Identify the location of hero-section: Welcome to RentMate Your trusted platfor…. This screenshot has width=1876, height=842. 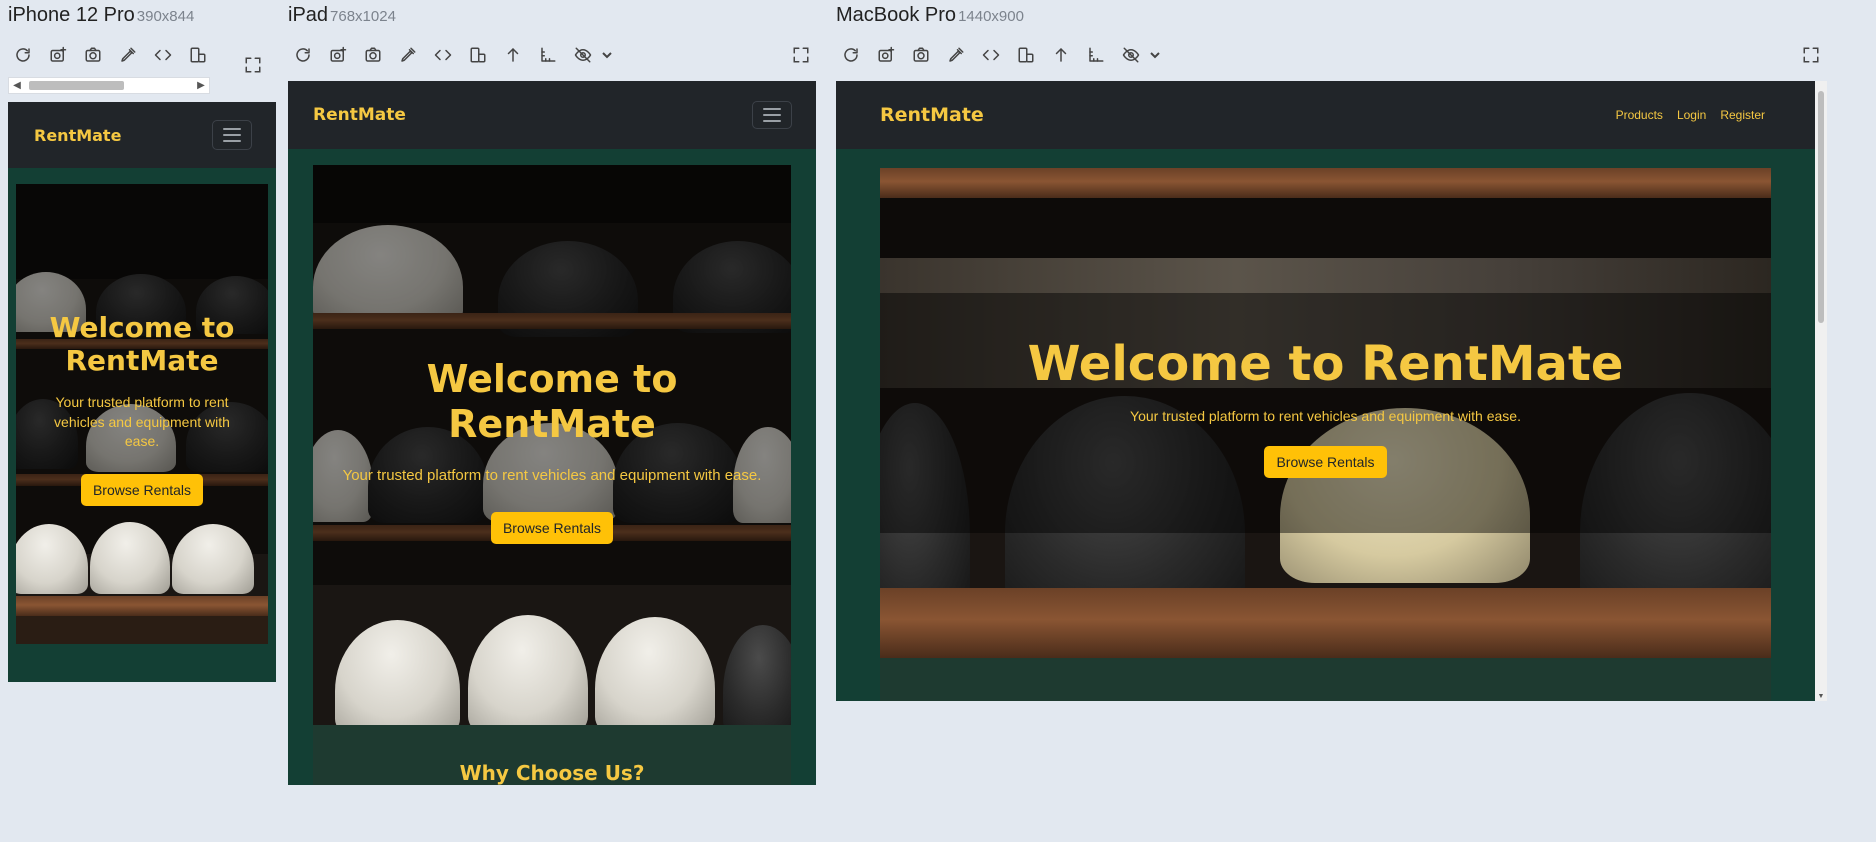
(142, 414).